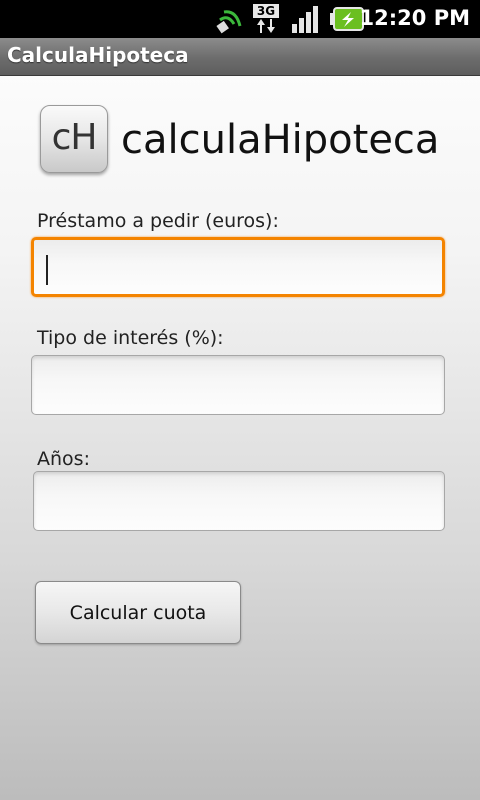 This screenshot has width=480, height=800. I want to click on interest-rate-field, so click(238, 385).